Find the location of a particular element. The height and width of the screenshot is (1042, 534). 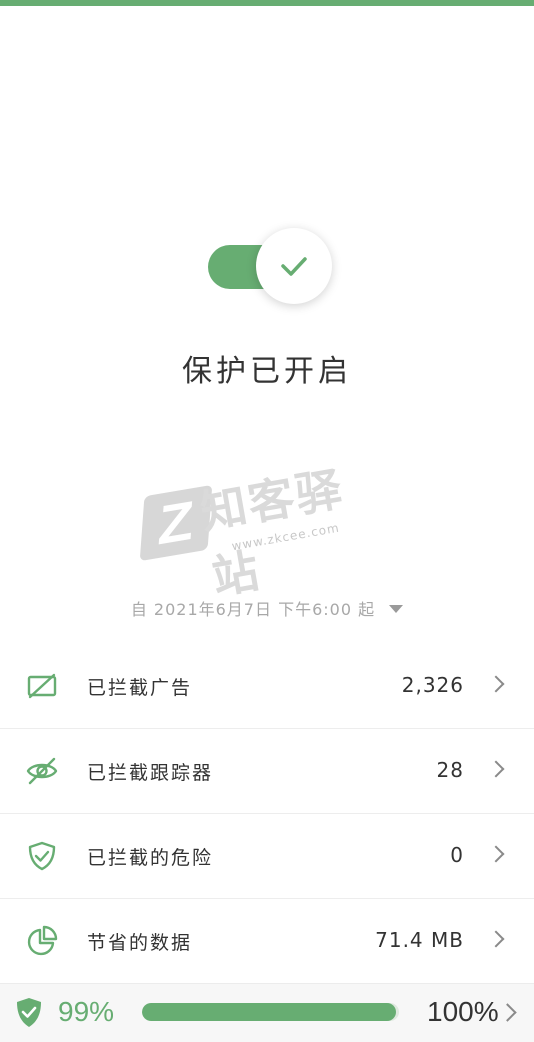

stat-label: 已拦截的危险 is located at coordinates (150, 858).